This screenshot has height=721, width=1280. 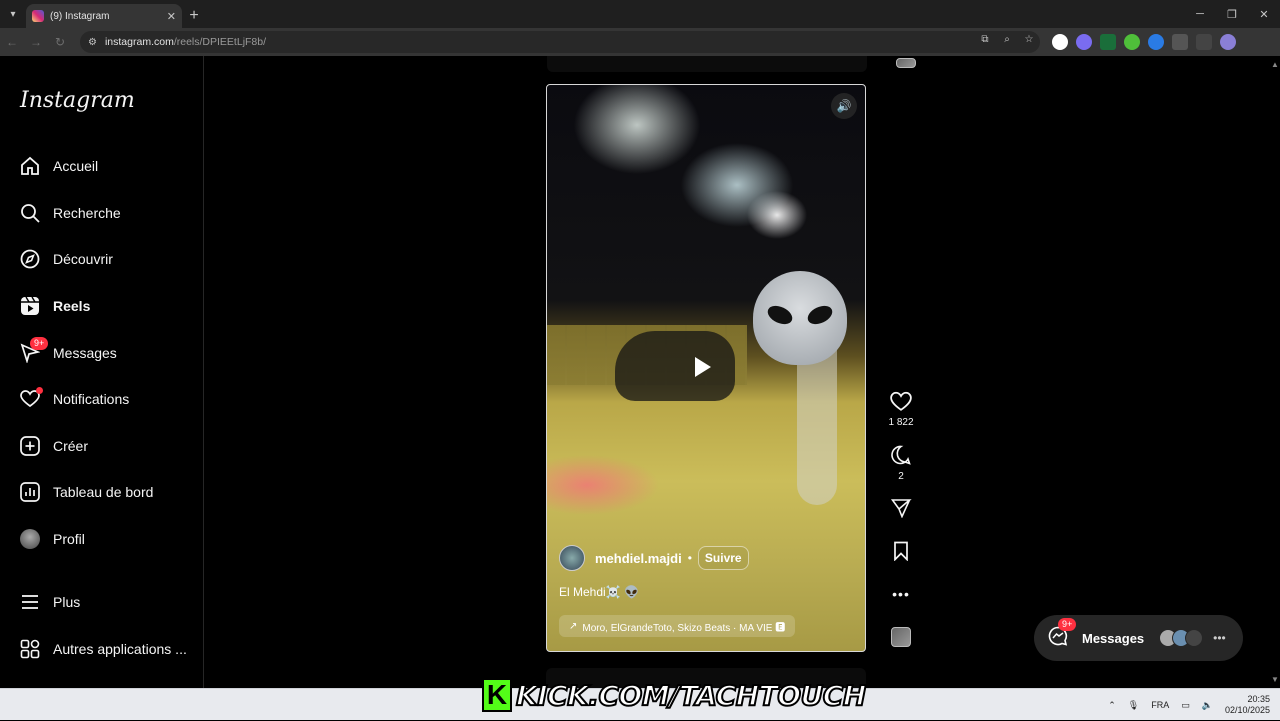 I want to click on clock-time: 20:35, so click(x=1258, y=699).